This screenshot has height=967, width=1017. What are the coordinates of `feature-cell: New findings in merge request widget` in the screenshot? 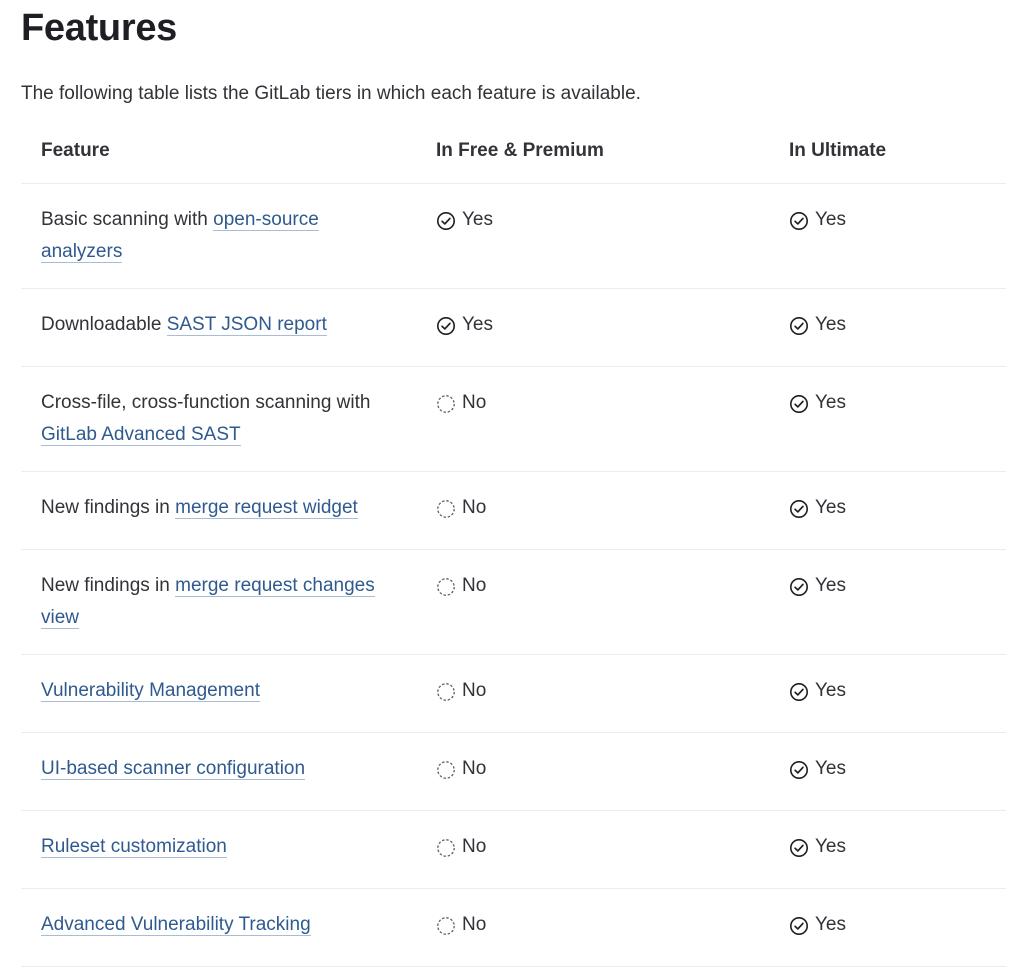 It's located at (218, 510).